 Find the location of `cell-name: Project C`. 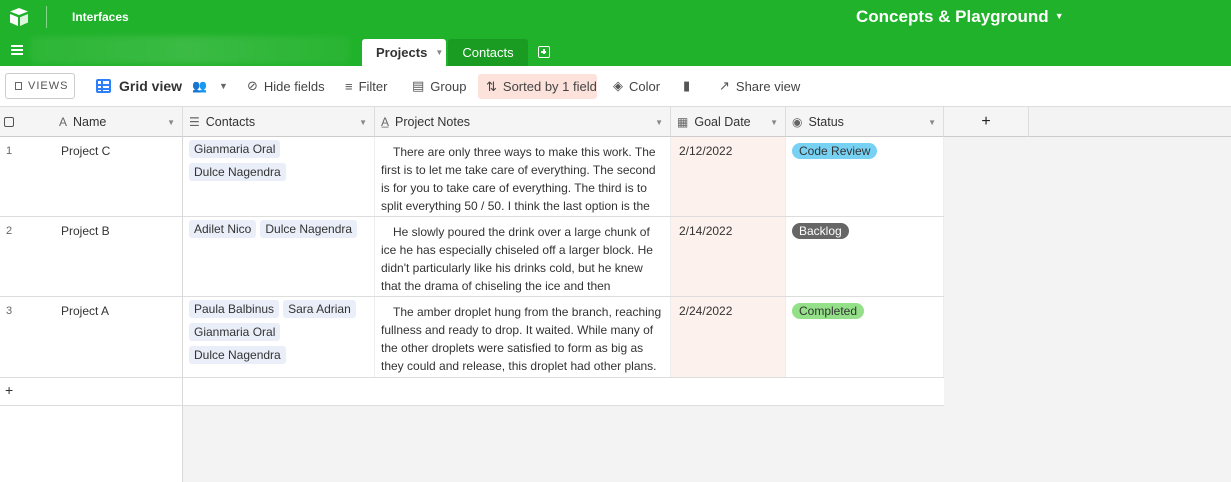

cell-name: Project C is located at coordinates (118, 176).